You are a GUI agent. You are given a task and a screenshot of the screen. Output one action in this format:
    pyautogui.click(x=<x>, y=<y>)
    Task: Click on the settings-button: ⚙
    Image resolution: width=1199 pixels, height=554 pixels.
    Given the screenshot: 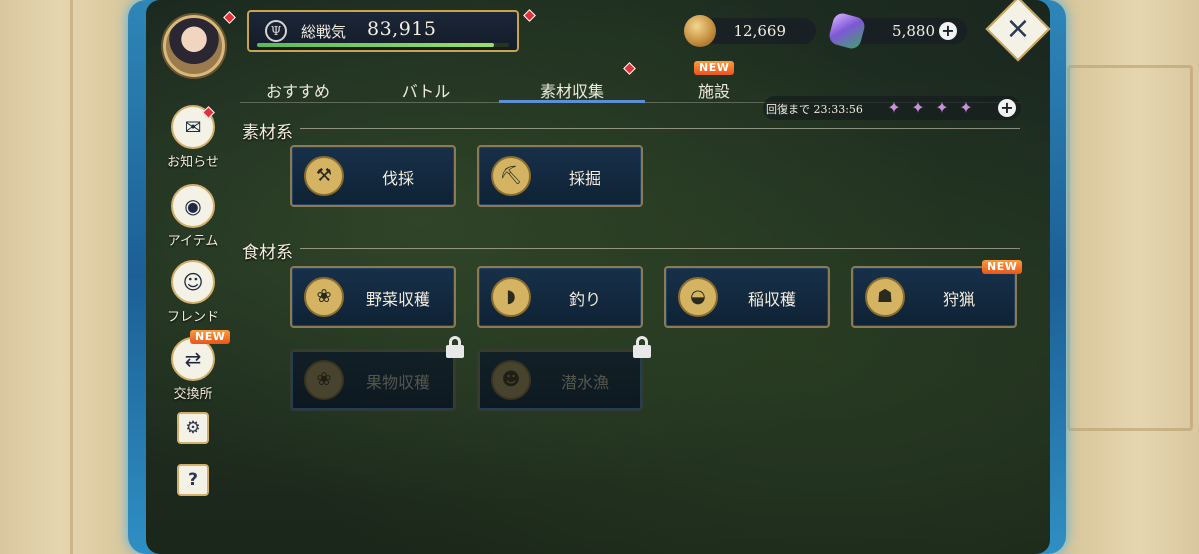 What is the action you would take?
    pyautogui.click(x=193, y=428)
    